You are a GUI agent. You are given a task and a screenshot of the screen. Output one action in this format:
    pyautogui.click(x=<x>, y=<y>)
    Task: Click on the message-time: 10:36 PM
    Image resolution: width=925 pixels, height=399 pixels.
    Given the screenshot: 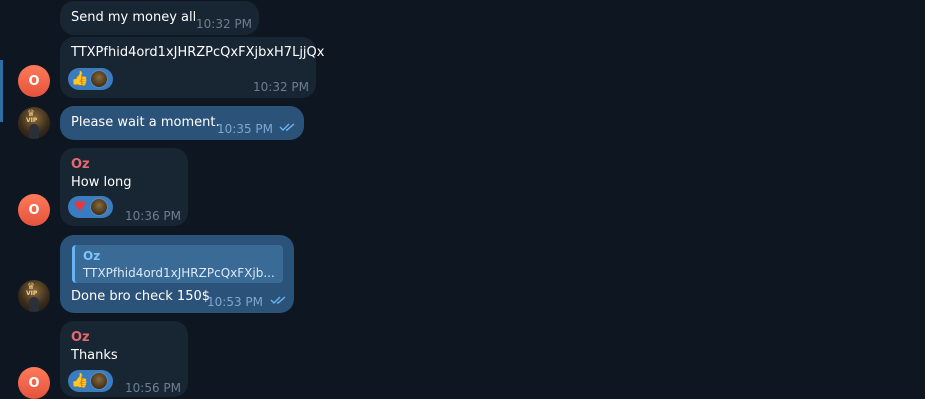 What is the action you would take?
    pyautogui.click(x=153, y=216)
    